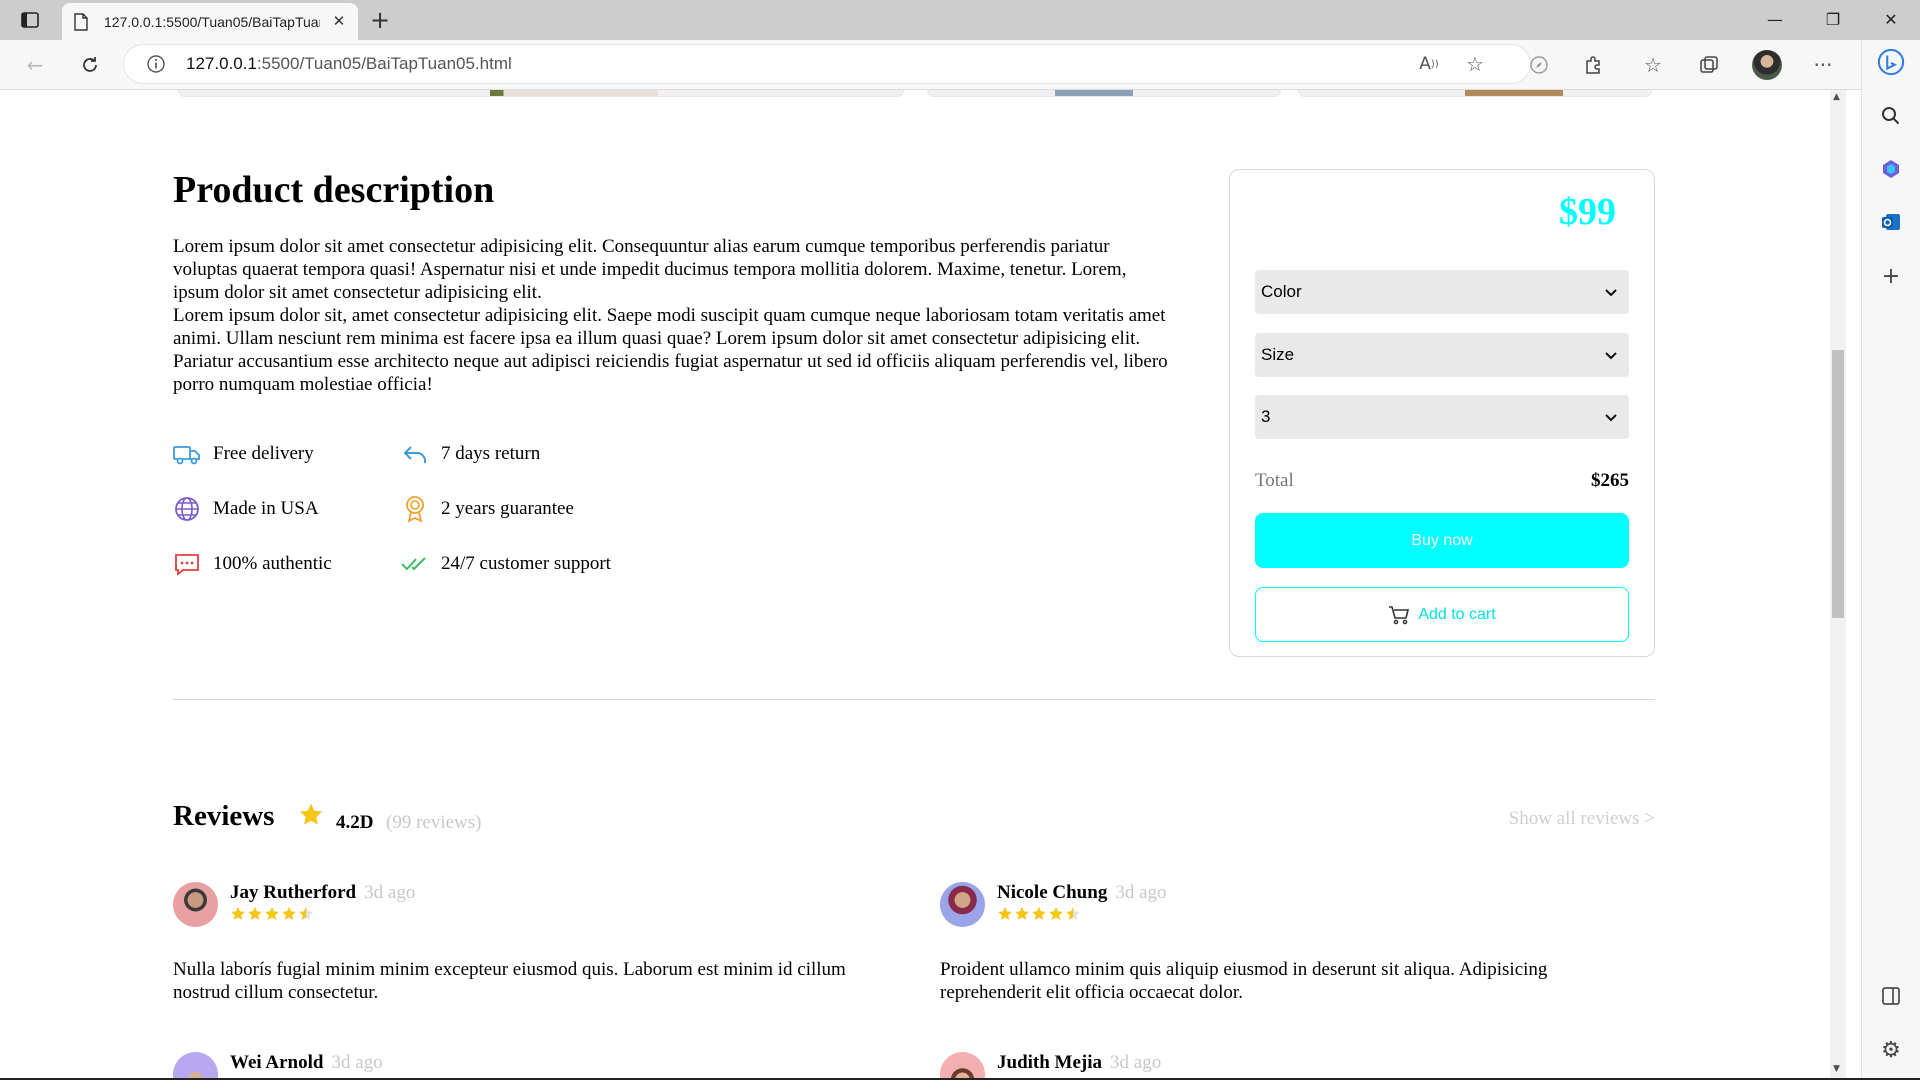 The image size is (1920, 1080). Describe the element at coordinates (1767, 65) in the screenshot. I see `profile-avatar` at that location.